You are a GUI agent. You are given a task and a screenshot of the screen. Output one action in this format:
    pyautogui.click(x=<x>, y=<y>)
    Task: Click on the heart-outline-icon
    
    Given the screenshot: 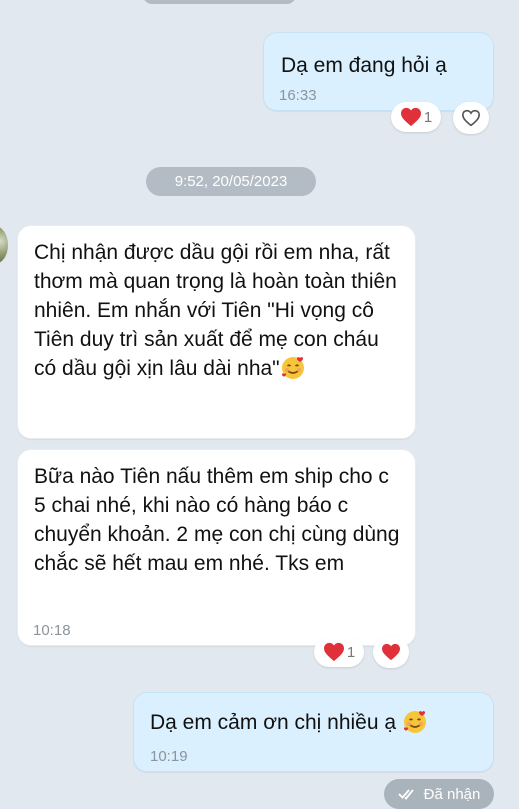 What is the action you would take?
    pyautogui.click(x=471, y=118)
    